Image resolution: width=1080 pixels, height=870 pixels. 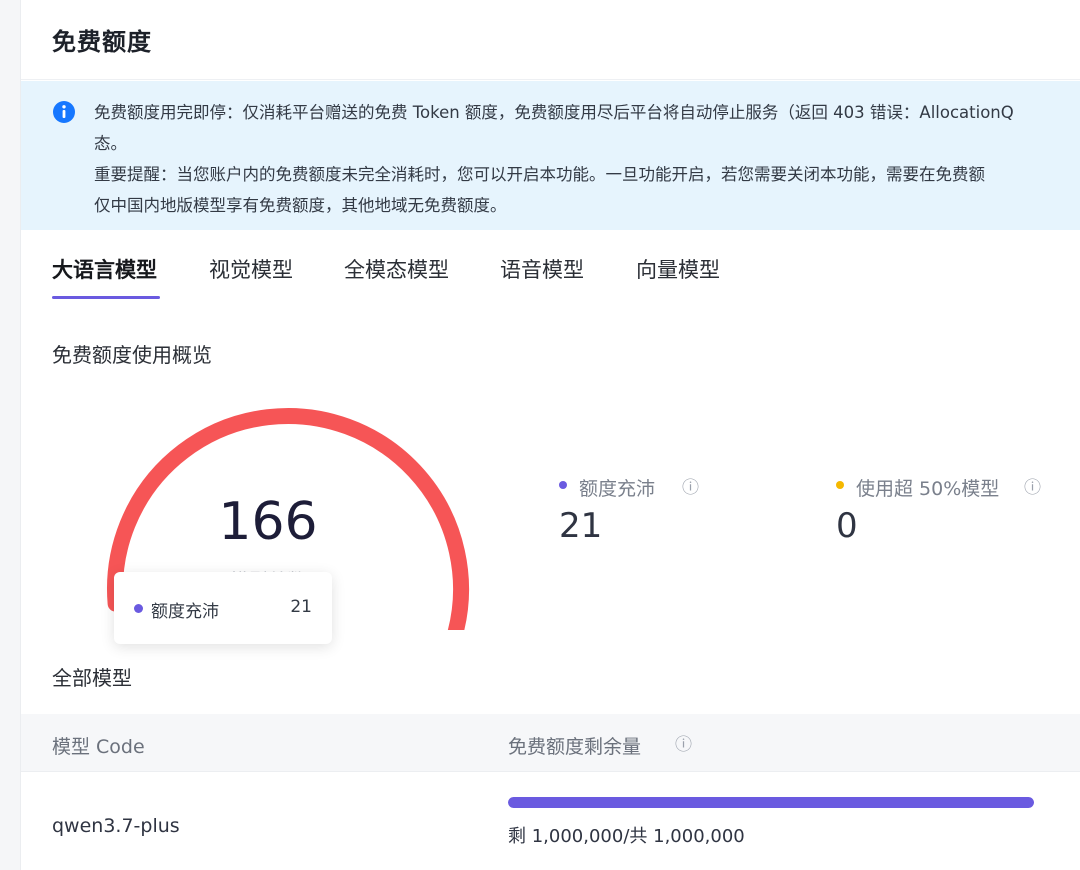 What do you see at coordinates (300, 205) in the screenshot?
I see `notice-line: 仅中国内地版模型享有免费额度，其他地域无免费额度。` at bounding box center [300, 205].